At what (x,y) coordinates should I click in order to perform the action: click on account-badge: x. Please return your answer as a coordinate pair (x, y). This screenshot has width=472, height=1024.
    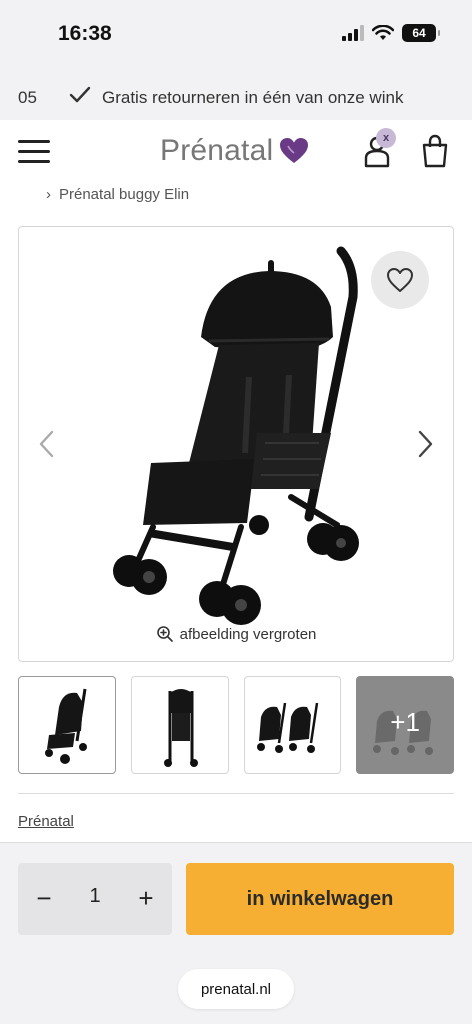
    Looking at the image, I should click on (386, 138).